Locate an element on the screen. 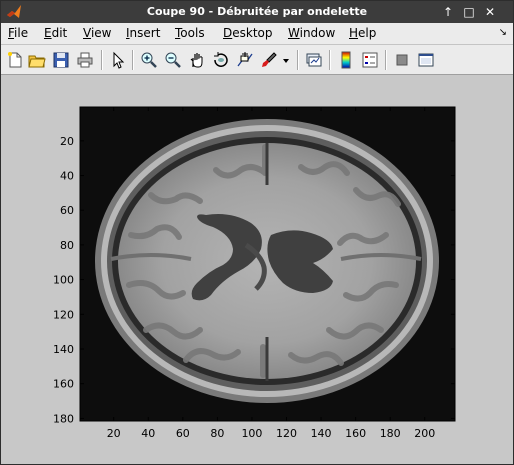 Image resolution: width=514 pixels, height=465 pixels. menu-view: View is located at coordinates (97, 33).